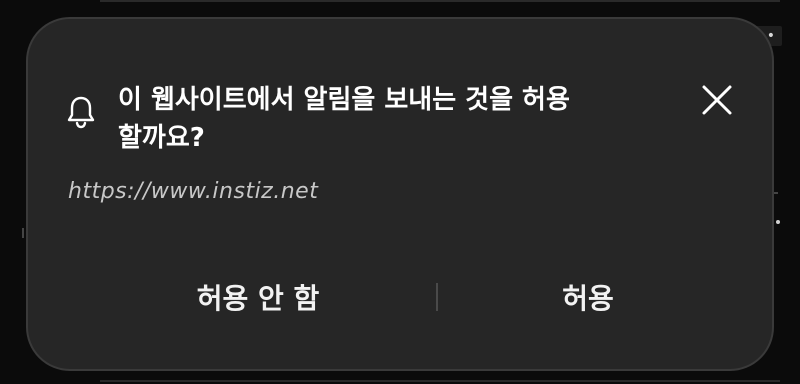 This screenshot has width=800, height=384. Describe the element at coordinates (193, 191) in the screenshot. I see `site-url: https://www.instiz.net` at that location.